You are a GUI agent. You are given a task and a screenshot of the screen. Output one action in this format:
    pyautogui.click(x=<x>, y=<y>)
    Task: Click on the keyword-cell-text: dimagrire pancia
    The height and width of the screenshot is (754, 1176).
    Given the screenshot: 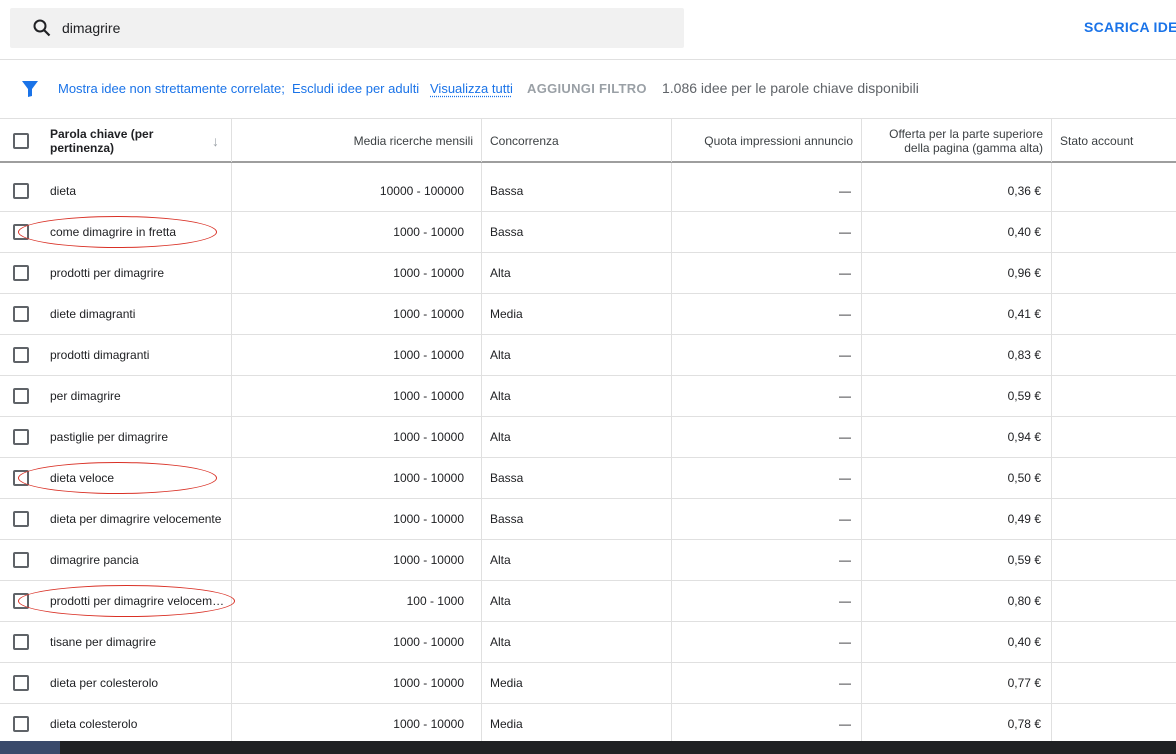 What is the action you would take?
    pyautogui.click(x=94, y=560)
    